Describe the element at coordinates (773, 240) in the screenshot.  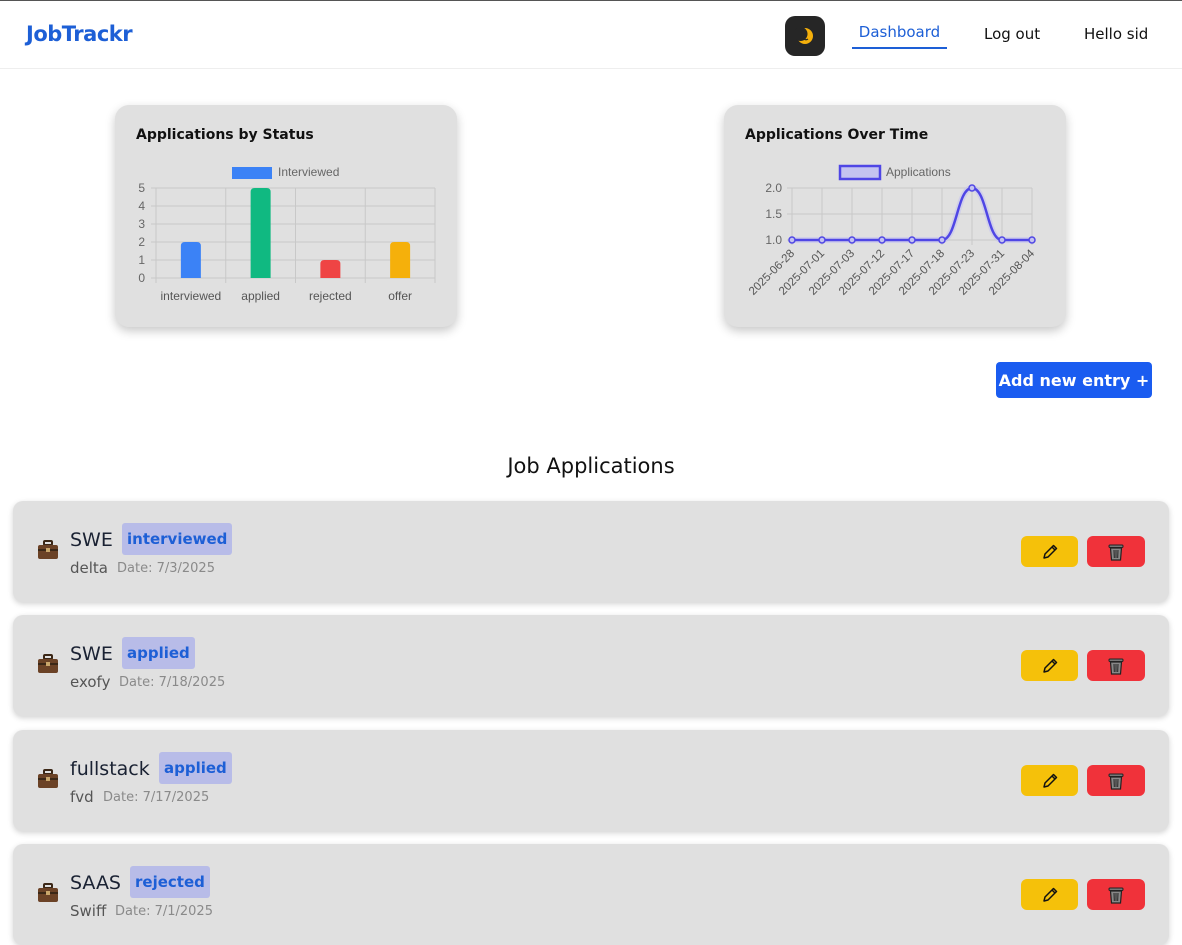
I see `y-tick-label: 1.0` at that location.